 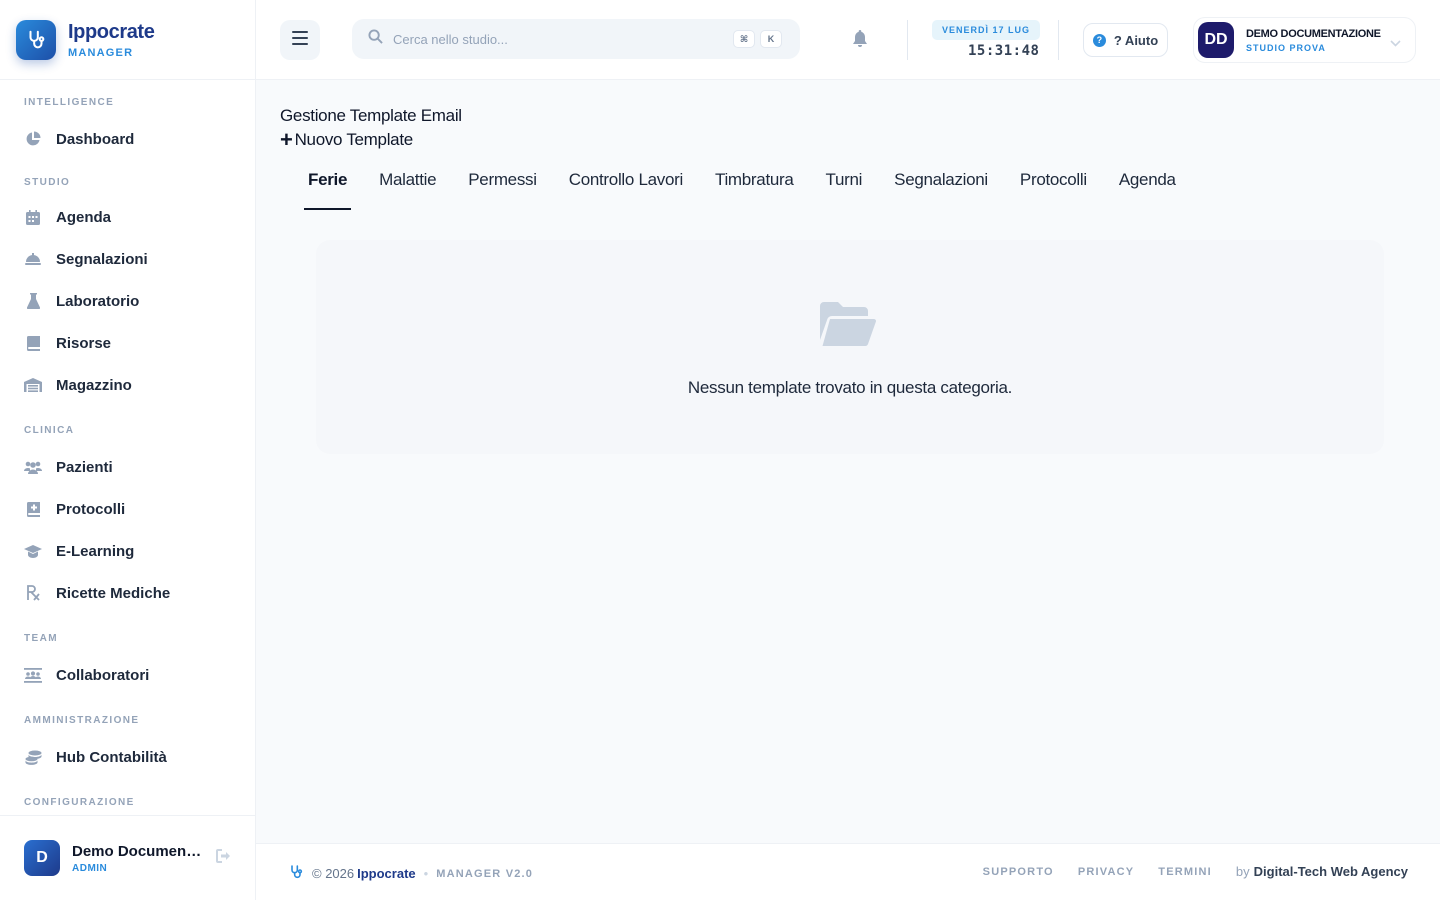 What do you see at coordinates (127, 217) in the screenshot?
I see `sidebar-item-agenda: Agenda` at bounding box center [127, 217].